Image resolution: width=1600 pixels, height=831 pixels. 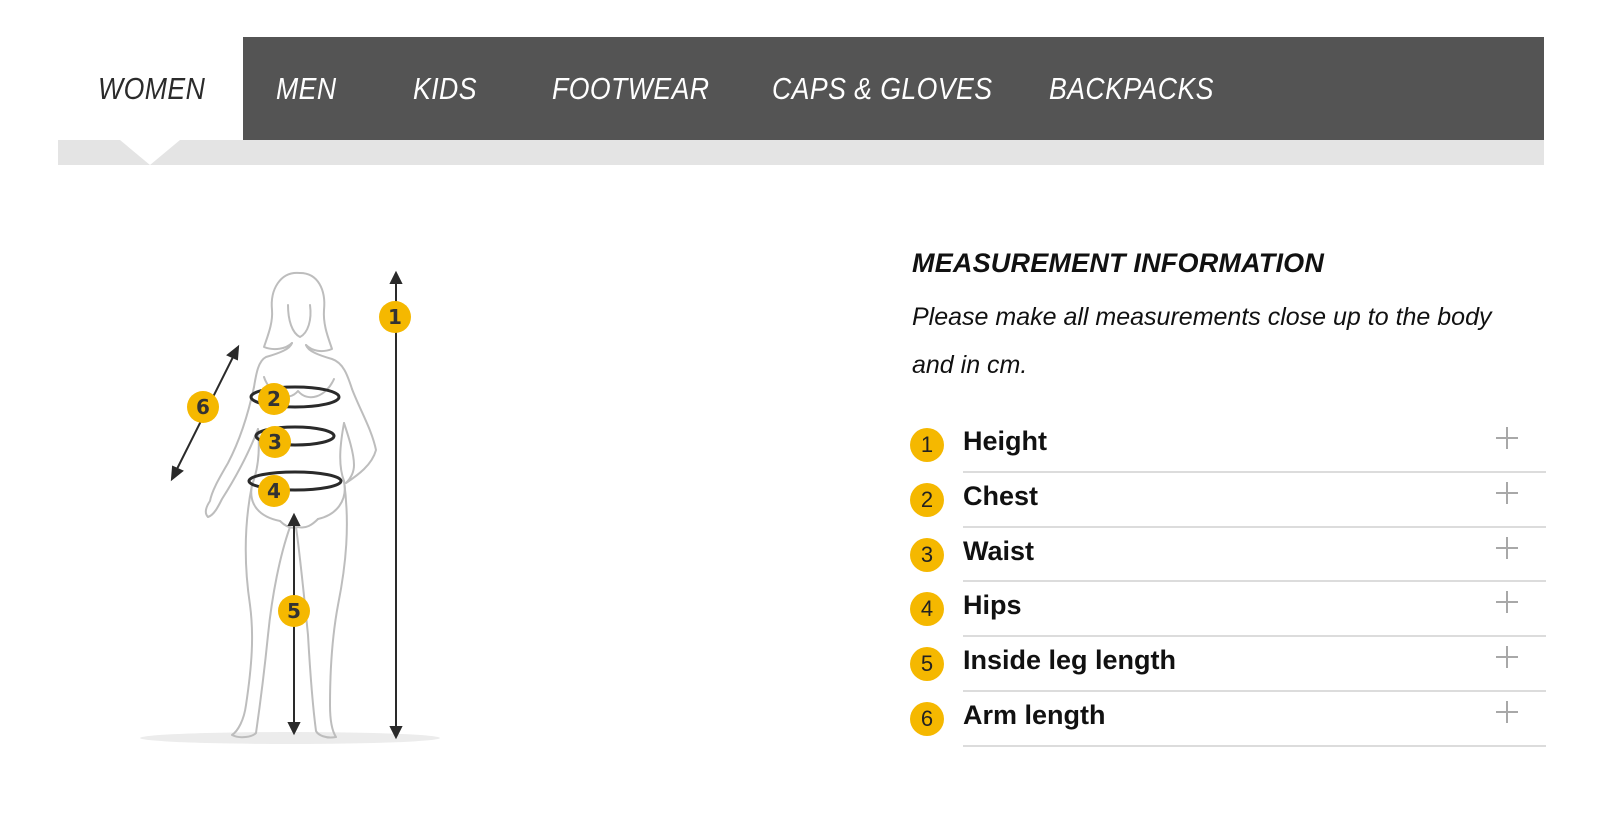 What do you see at coordinates (290, 507) in the screenshot?
I see `woman-silhouette-illustration: 1 2 3 4 5 6` at bounding box center [290, 507].